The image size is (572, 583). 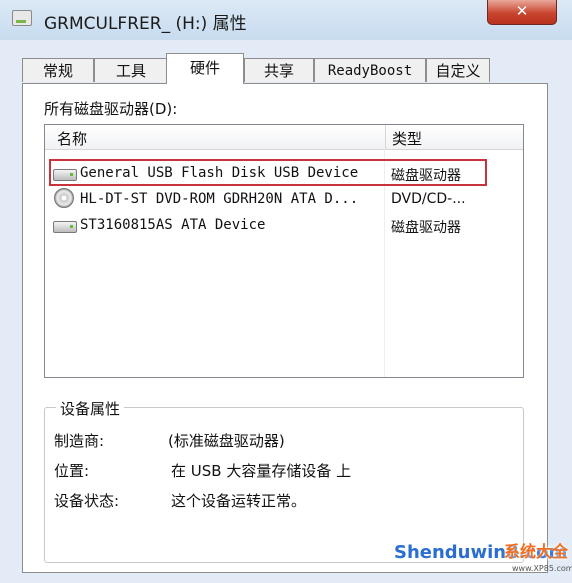 What do you see at coordinates (261, 471) in the screenshot?
I see `location-value: 在 USB 大容量存储设备 上` at bounding box center [261, 471].